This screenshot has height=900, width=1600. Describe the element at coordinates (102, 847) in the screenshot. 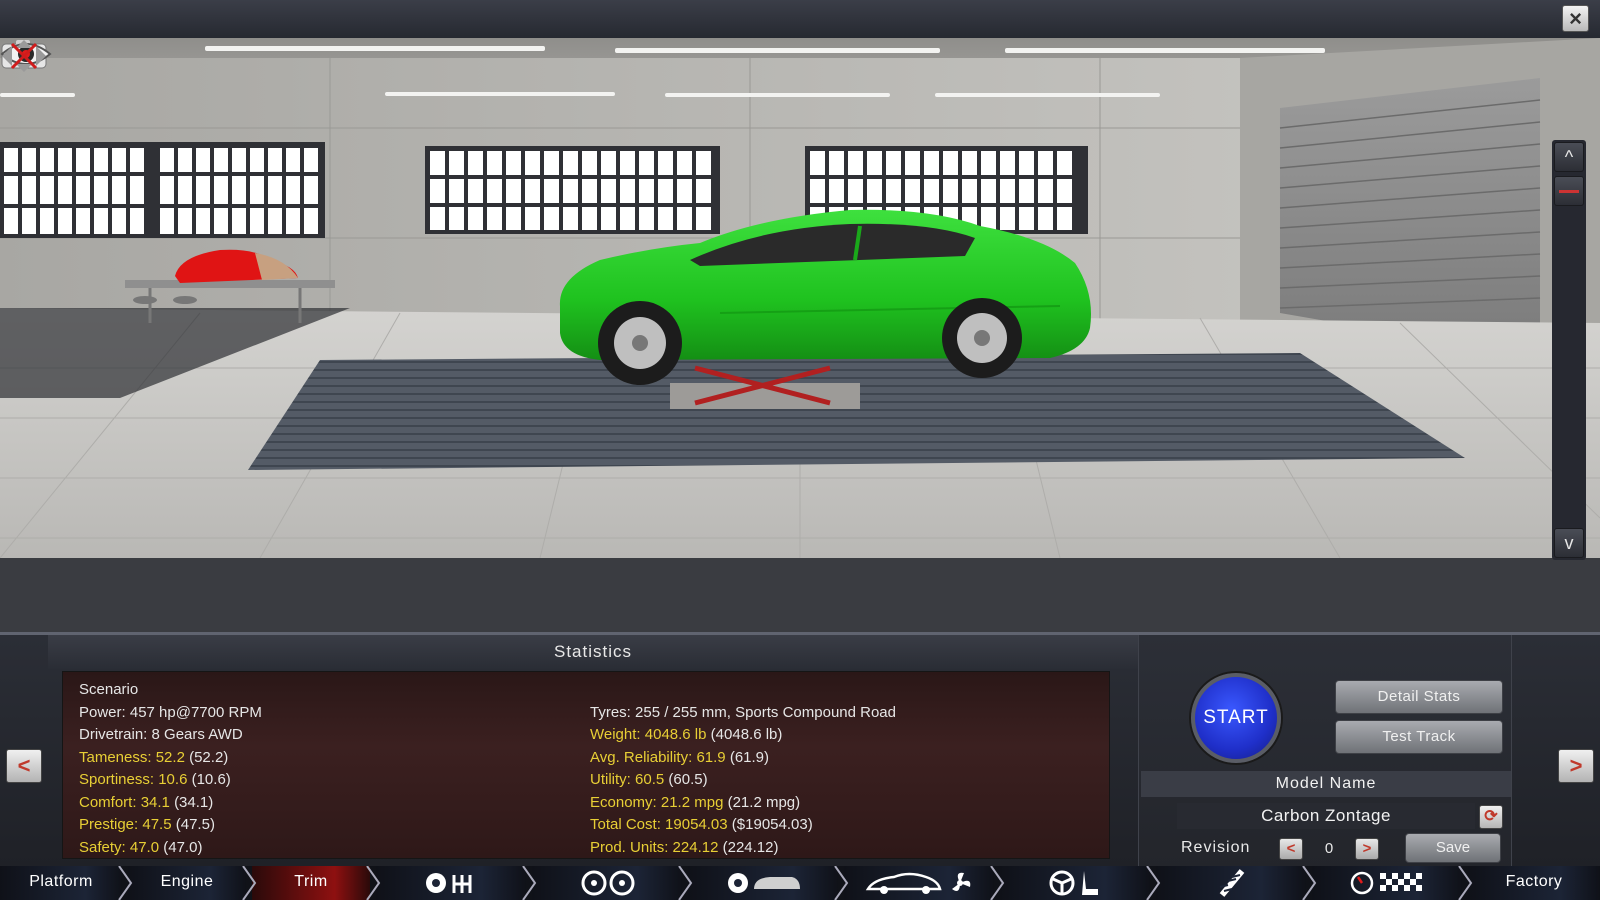

I see `stat-label: Safety:` at that location.